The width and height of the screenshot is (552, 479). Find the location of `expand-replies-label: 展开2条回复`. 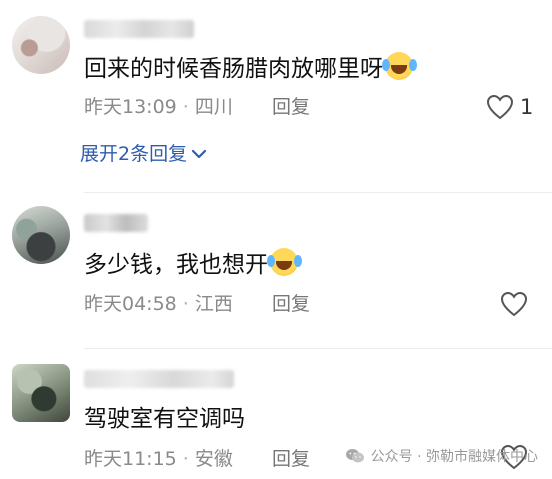

expand-replies-label: 展开2条回复 is located at coordinates (134, 154).